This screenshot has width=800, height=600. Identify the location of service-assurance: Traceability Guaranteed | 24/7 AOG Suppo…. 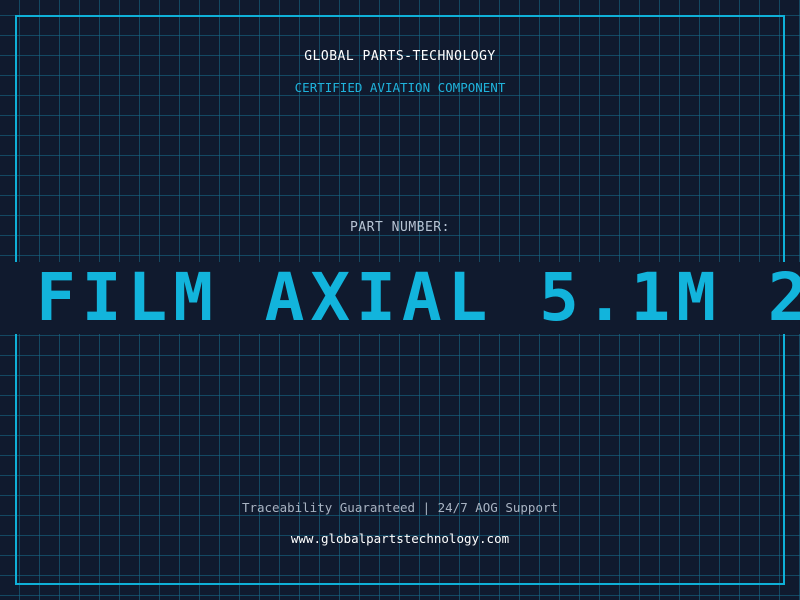
(400, 507).